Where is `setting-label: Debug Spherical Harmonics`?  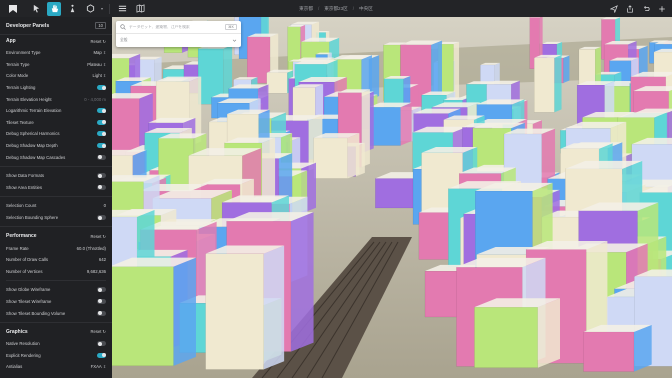 setting-label: Debug Spherical Harmonics is located at coordinates (33, 134).